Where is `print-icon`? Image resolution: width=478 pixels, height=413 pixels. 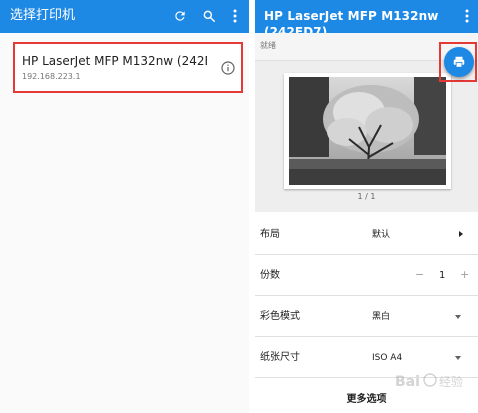 print-icon is located at coordinates (459, 62).